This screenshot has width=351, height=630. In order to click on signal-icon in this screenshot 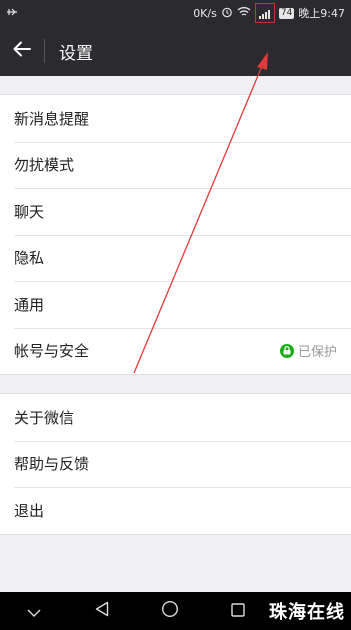, I will do `click(264, 13)`.